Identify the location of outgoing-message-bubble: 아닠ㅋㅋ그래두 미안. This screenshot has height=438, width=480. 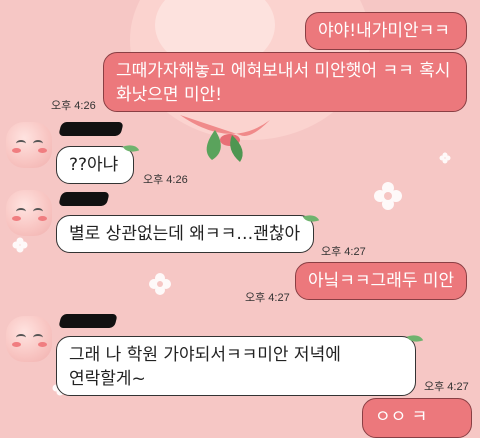
(381, 281).